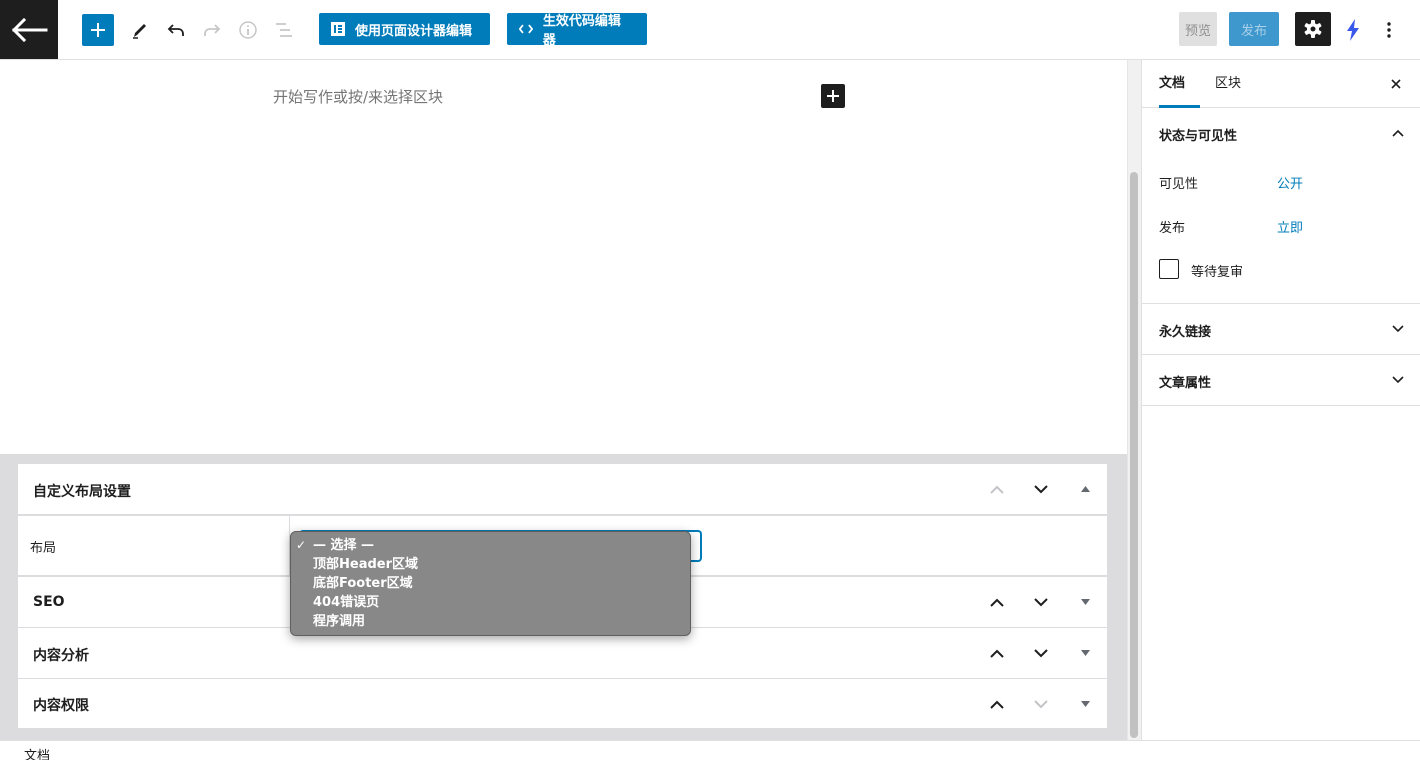 The height and width of the screenshot is (760, 1420). What do you see at coordinates (338, 29) in the screenshot?
I see `elementor-icon` at bounding box center [338, 29].